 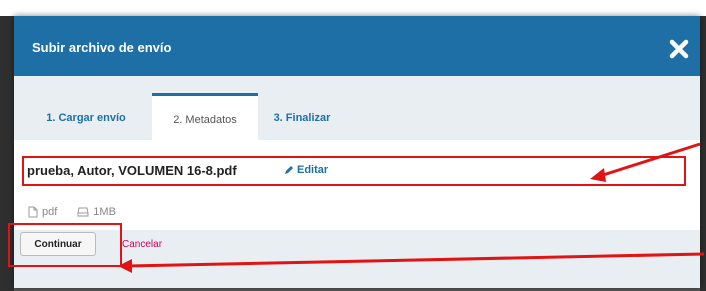 What do you see at coordinates (50, 212) in the screenshot?
I see `file-type-label: pdf` at bounding box center [50, 212].